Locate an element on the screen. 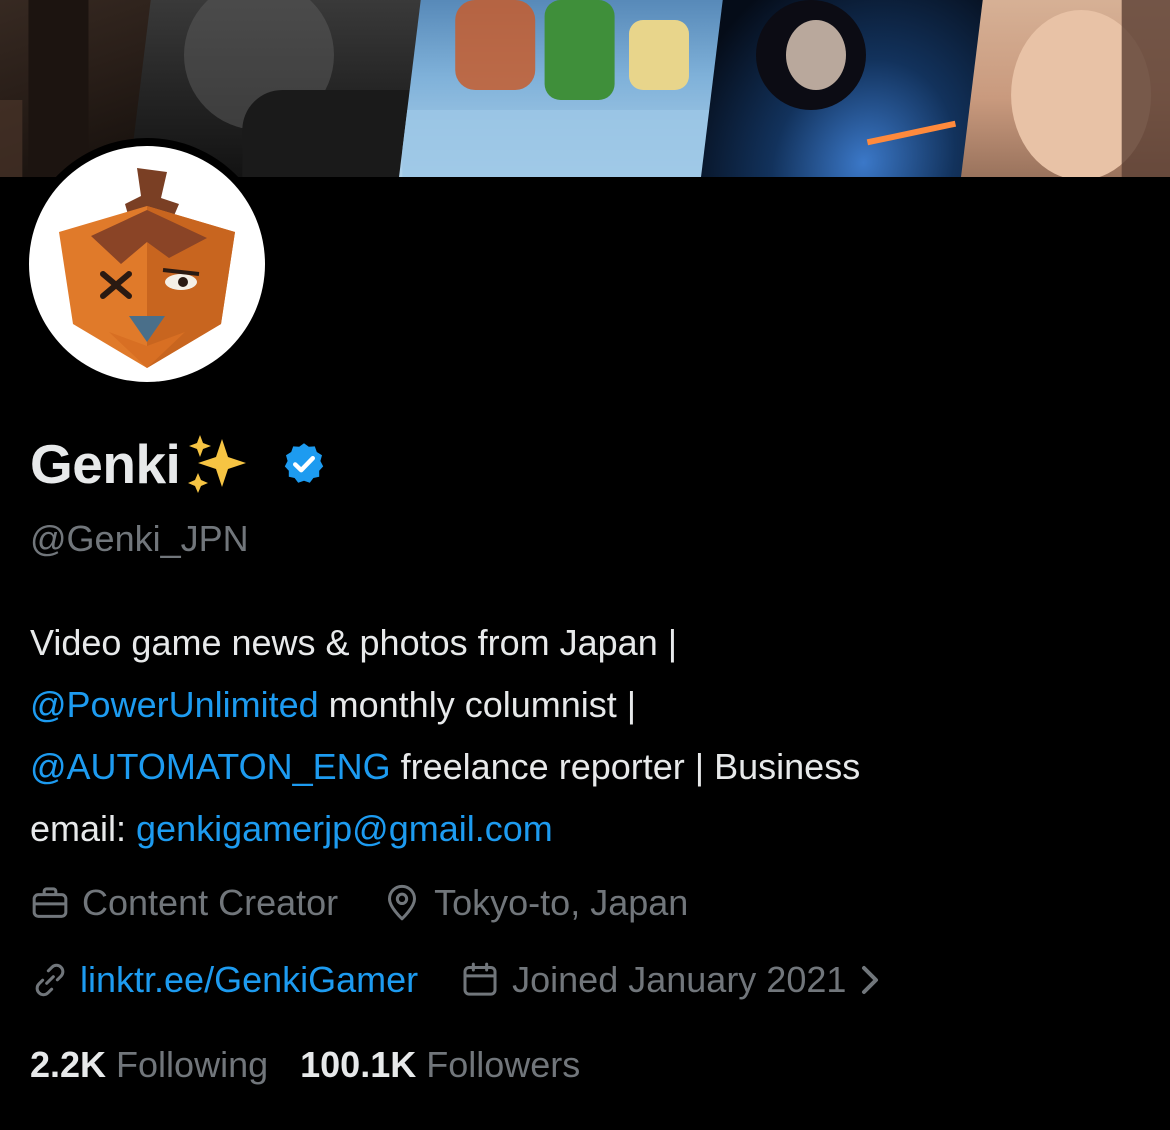  following-stat: 2.2K Following is located at coordinates (149, 1065).